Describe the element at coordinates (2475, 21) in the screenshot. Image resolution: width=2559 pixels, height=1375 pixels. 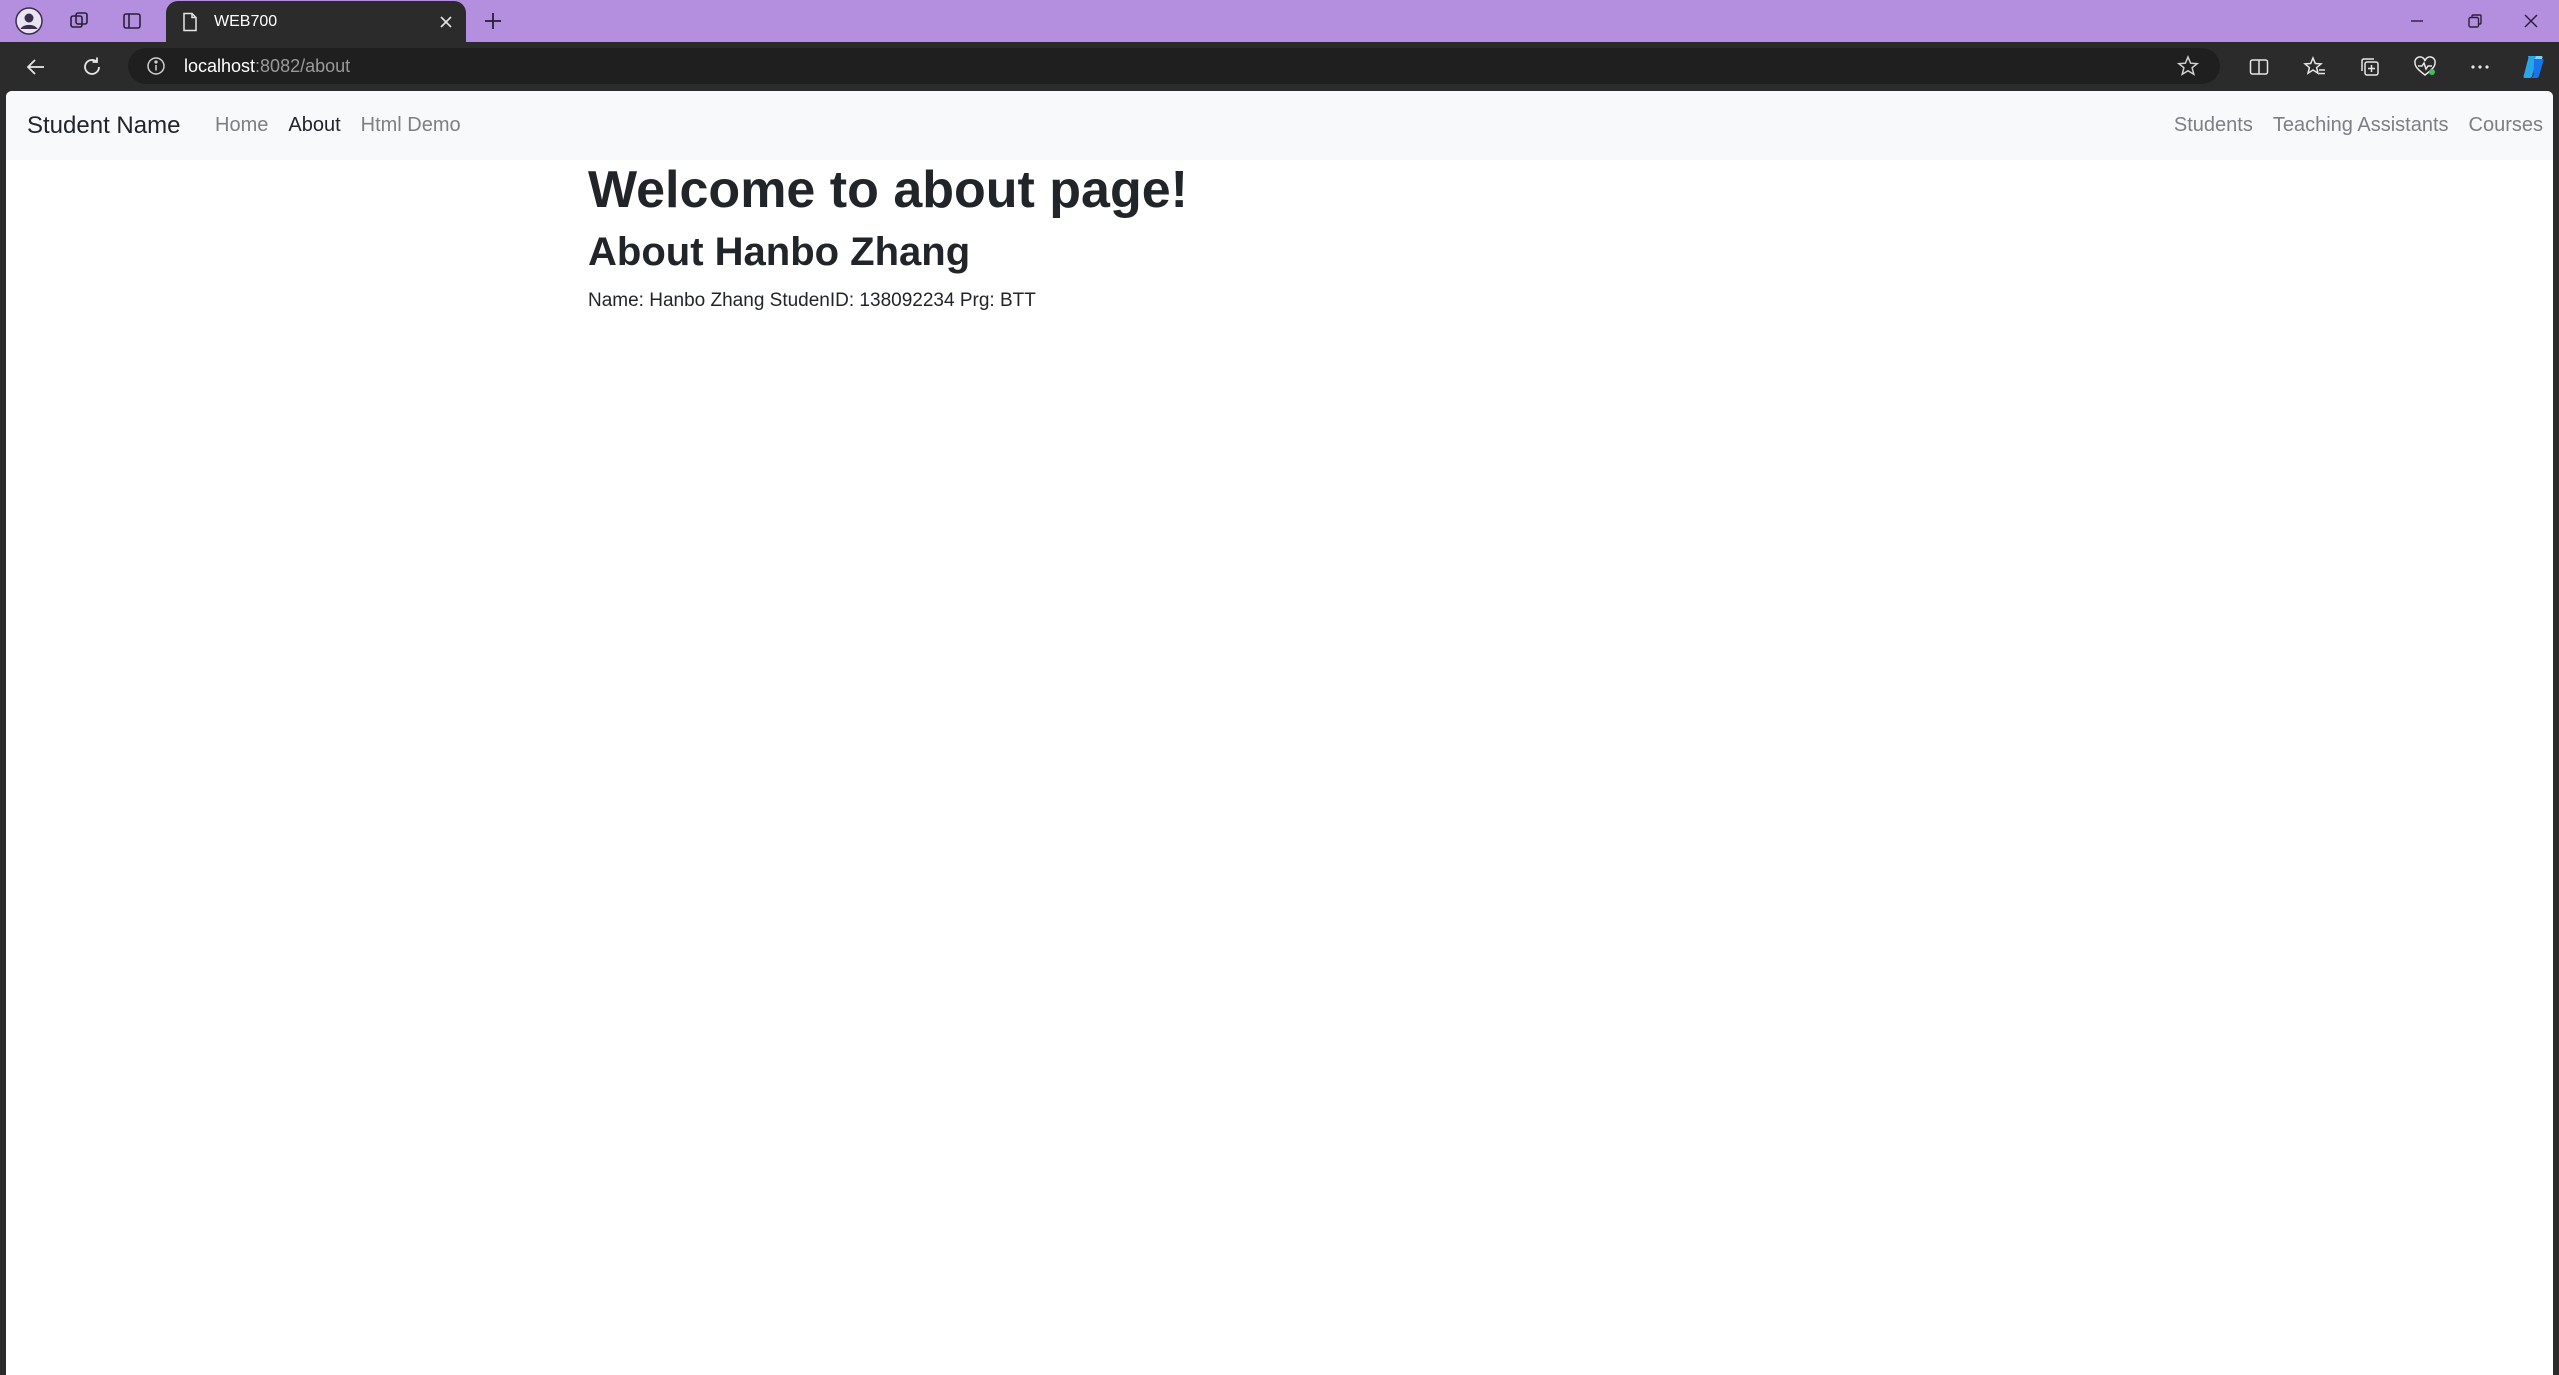
I see `restore-button` at that location.